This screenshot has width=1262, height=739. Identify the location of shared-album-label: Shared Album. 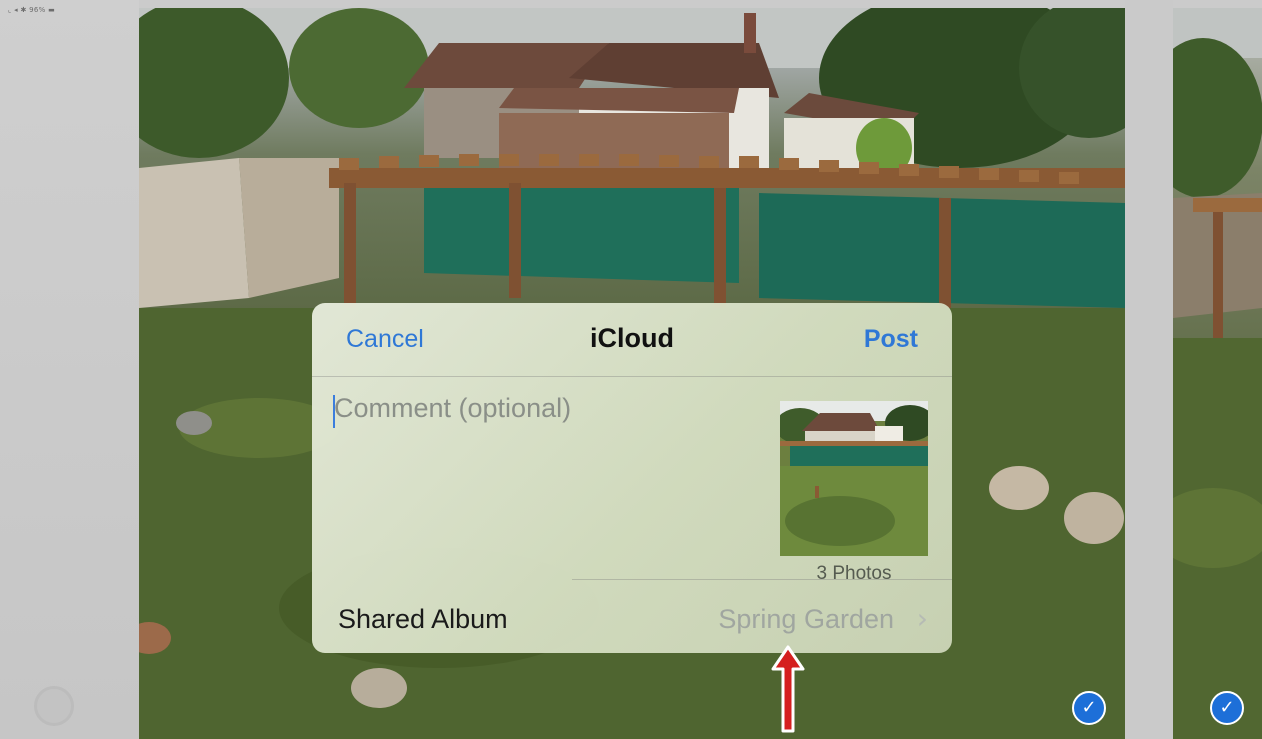
(423, 619).